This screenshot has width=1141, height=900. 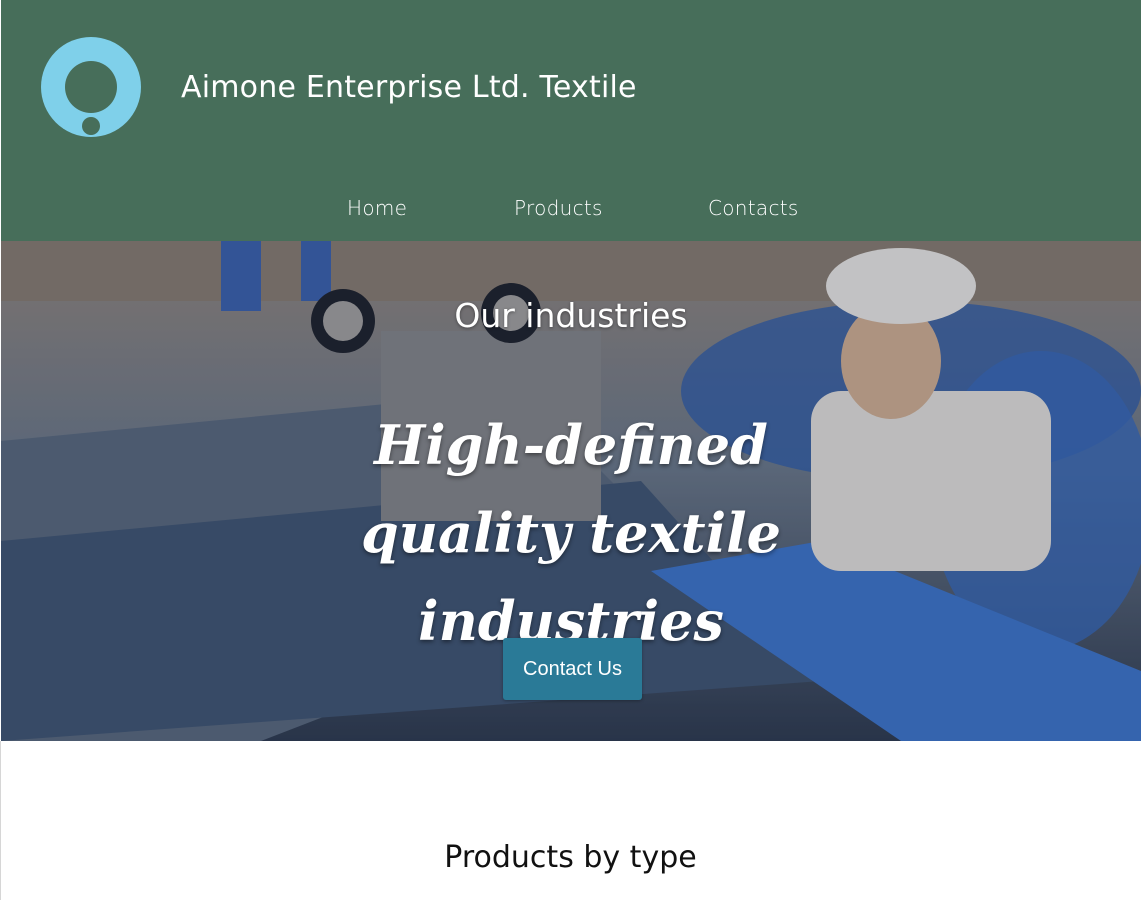 What do you see at coordinates (558, 208) in the screenshot?
I see `nav-products-link: Products` at bounding box center [558, 208].